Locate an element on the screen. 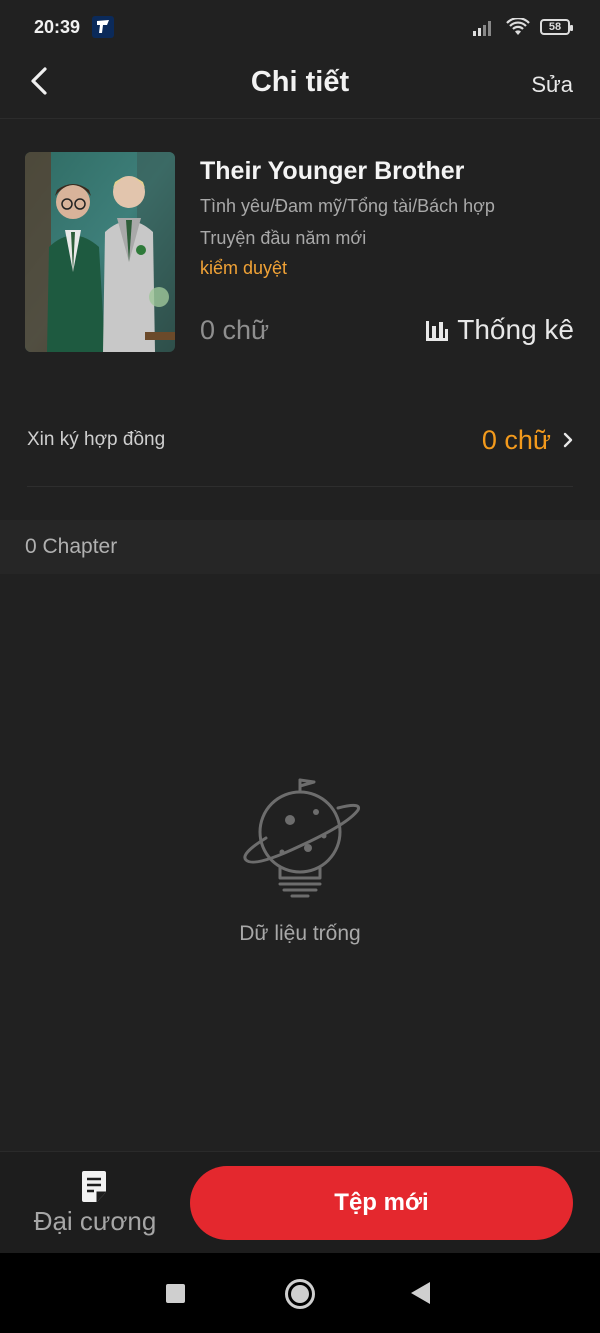 This screenshot has height=1333, width=600. word-count: 0 chữ is located at coordinates (235, 330).